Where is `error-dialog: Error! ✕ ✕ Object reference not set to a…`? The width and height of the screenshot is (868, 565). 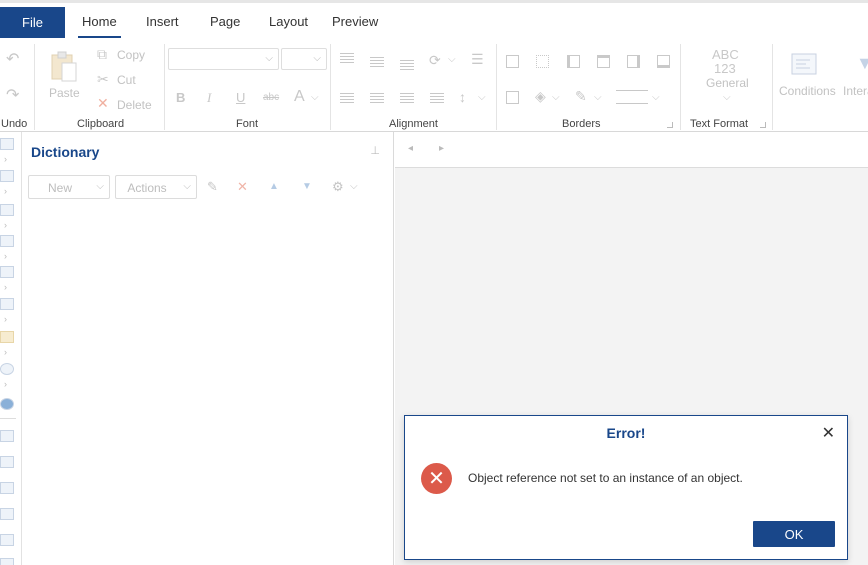
error-dialog: Error! ✕ ✕ Object reference not set to a… is located at coordinates (626, 487).